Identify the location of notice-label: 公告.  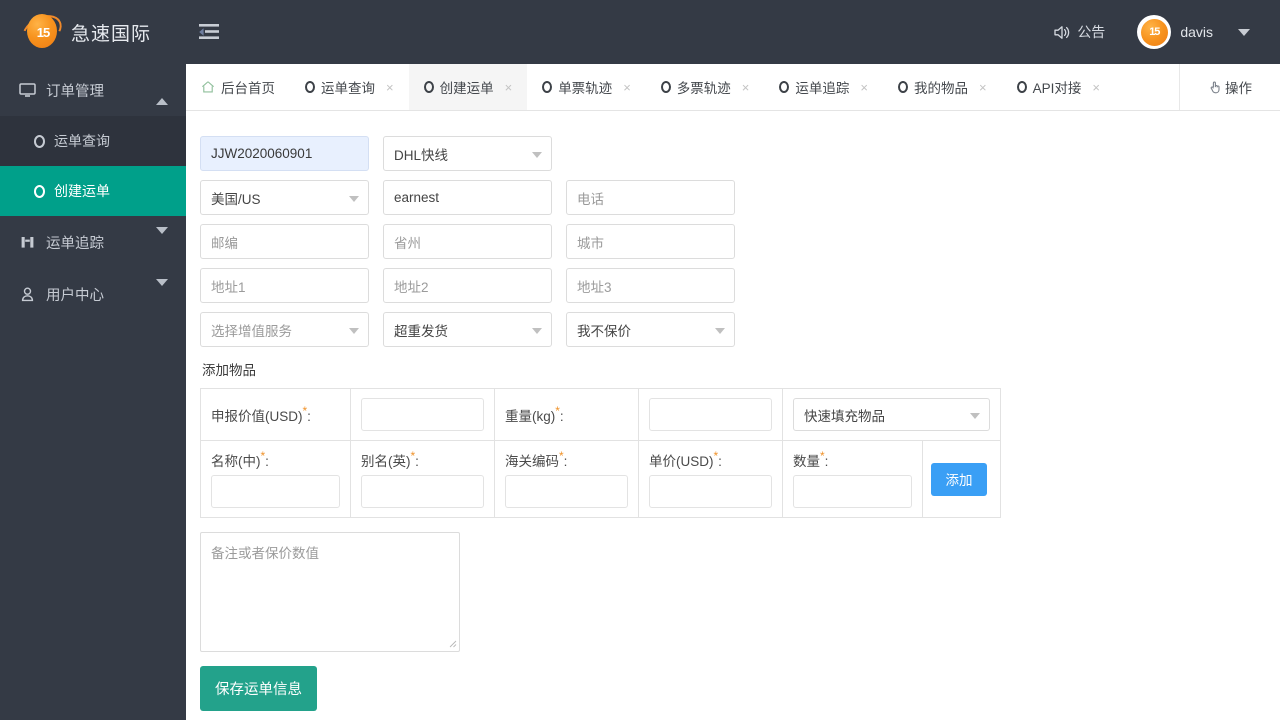
(1091, 32).